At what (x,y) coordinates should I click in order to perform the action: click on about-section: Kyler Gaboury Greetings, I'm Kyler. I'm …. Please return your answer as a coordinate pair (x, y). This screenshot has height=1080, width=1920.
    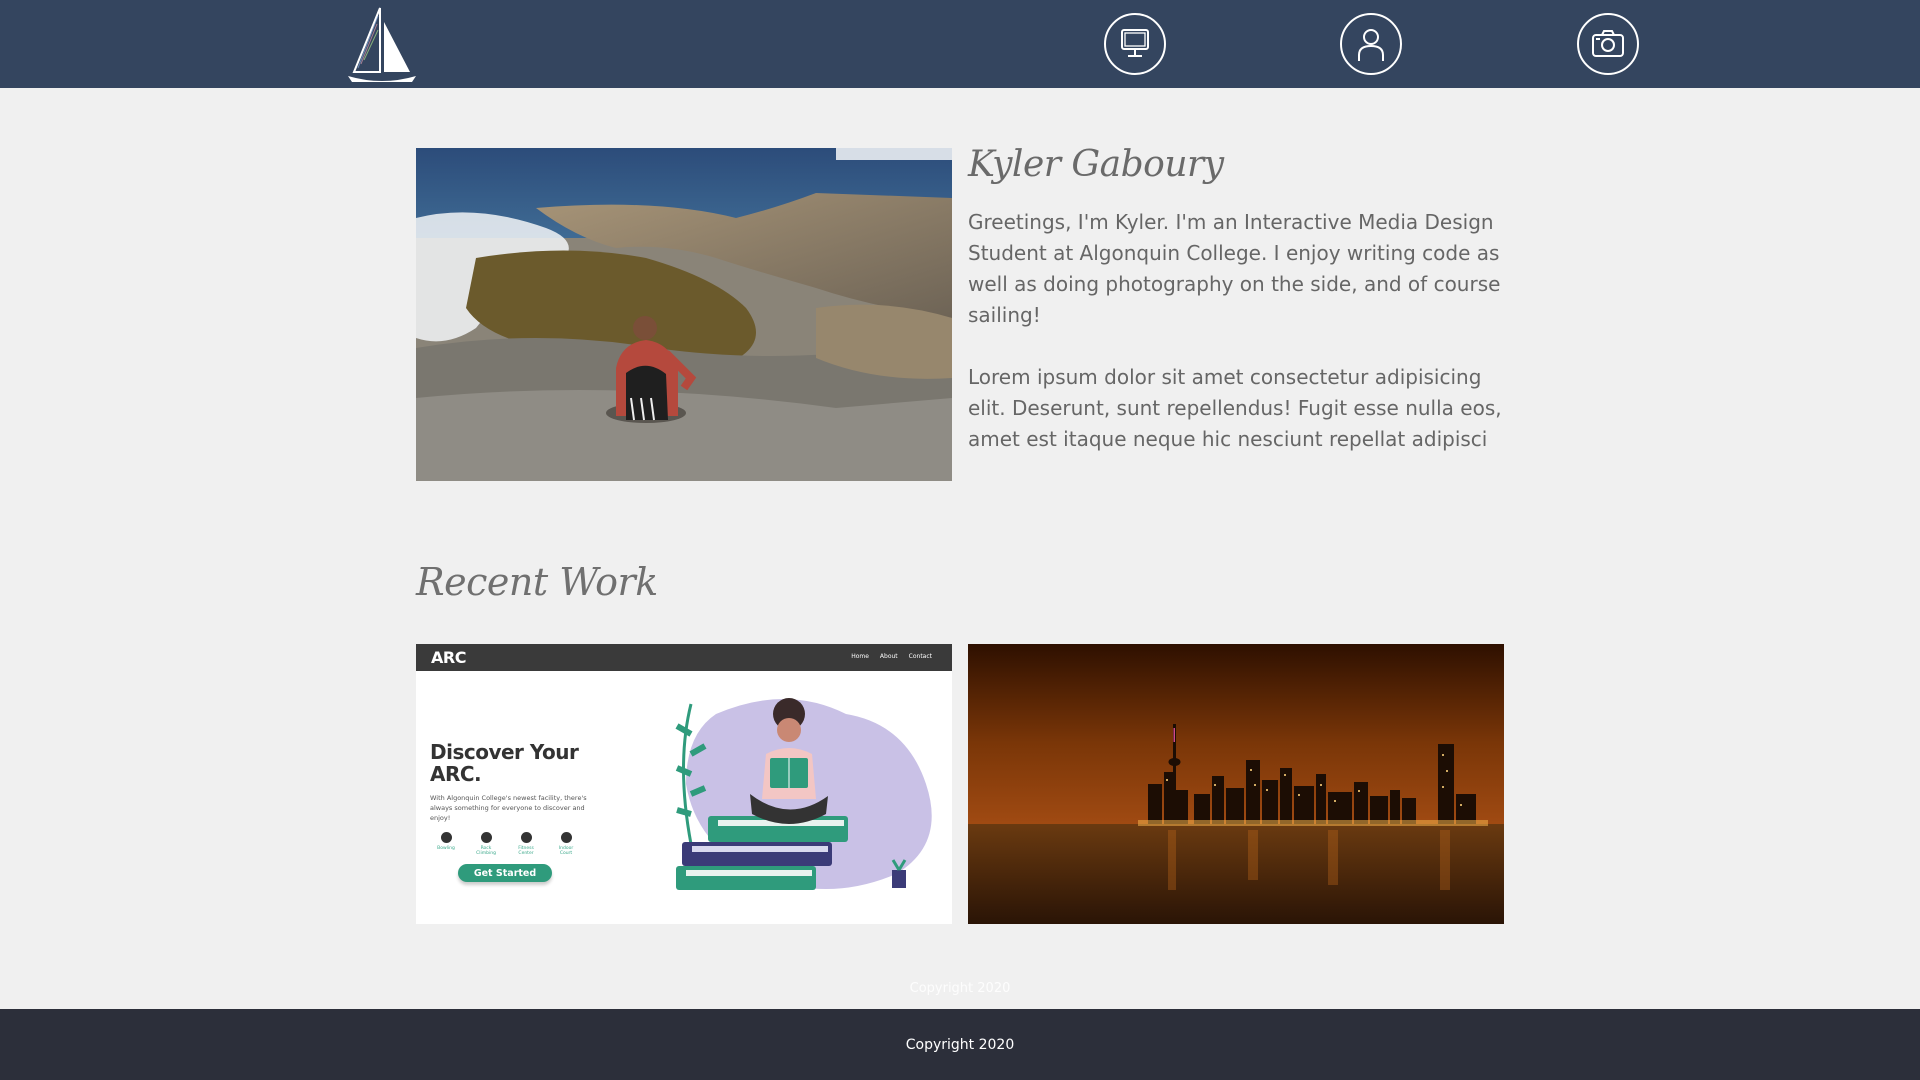
    Looking at the image, I should click on (1238, 299).